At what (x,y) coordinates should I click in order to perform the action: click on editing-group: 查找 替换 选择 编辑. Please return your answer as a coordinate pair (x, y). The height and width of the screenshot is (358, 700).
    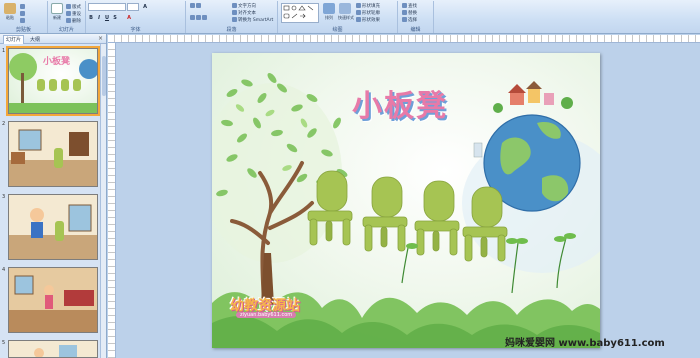
    Looking at the image, I should click on (416, 17).